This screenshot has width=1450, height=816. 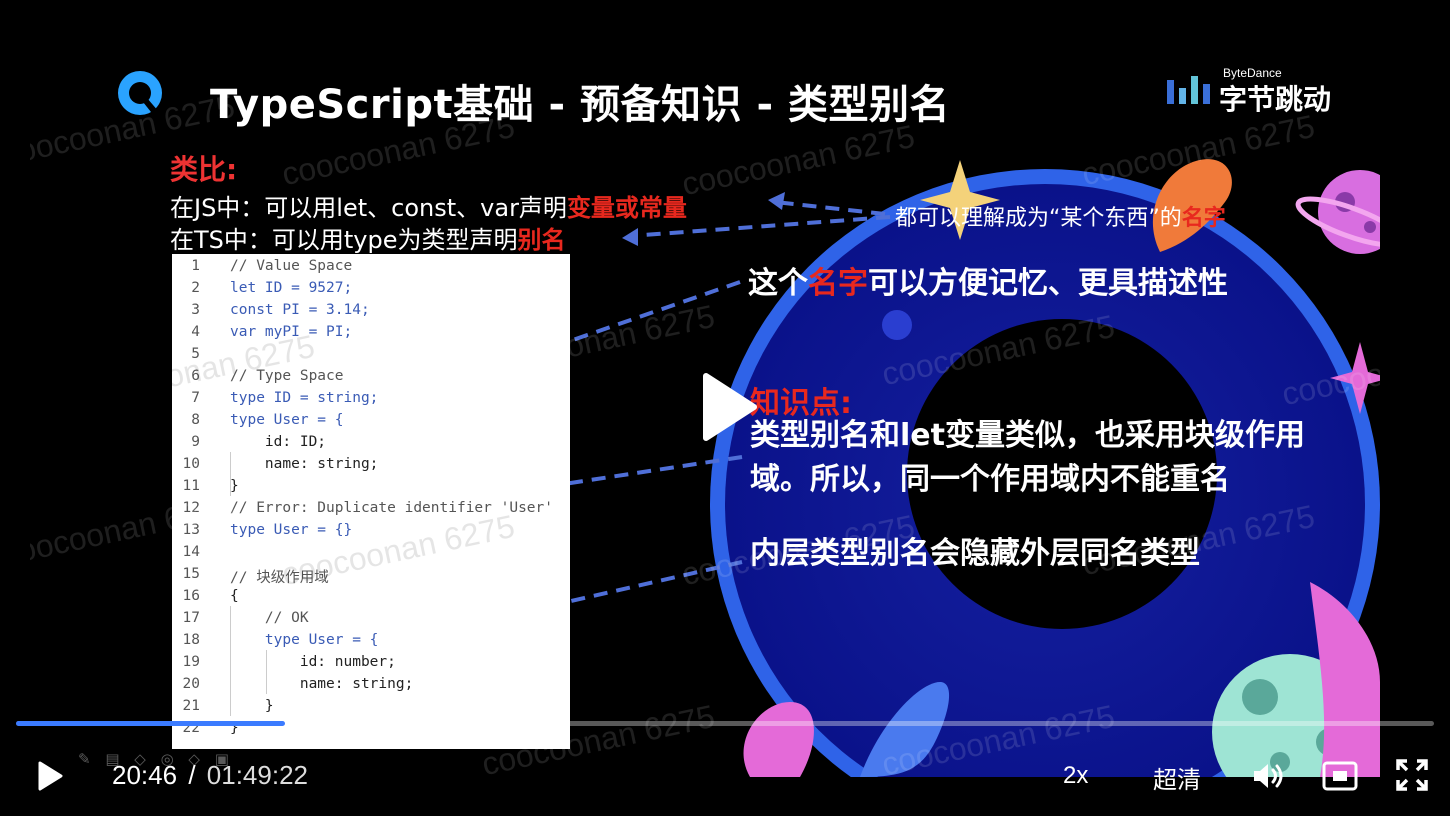 I want to click on js-line-text: 在JS中：可以用let、const、var声明, so click(x=368, y=208).